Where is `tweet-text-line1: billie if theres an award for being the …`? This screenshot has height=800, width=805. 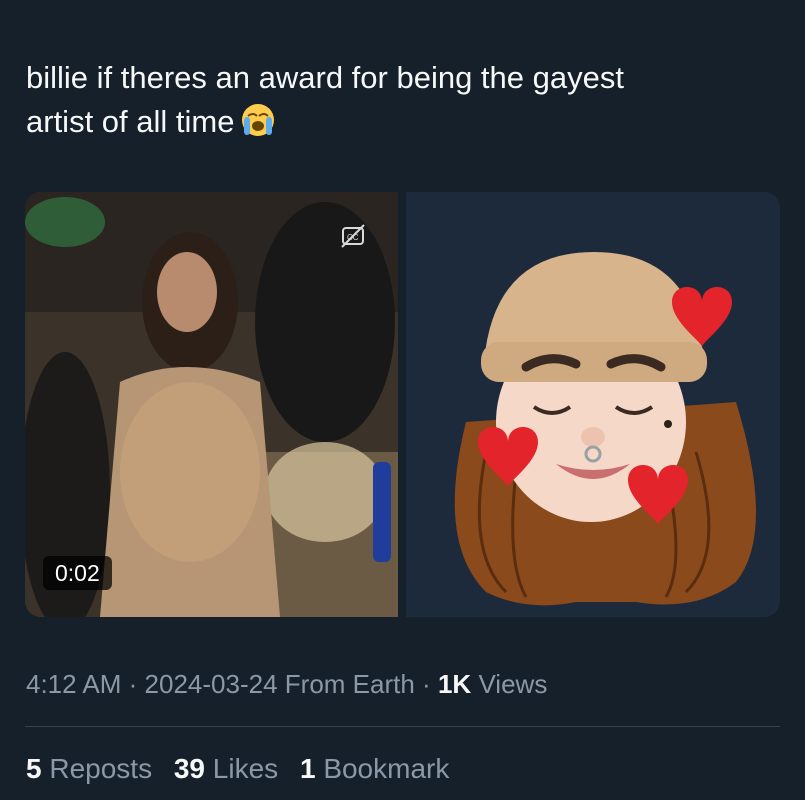
tweet-text-line1: billie if theres an award for being the … is located at coordinates (325, 77).